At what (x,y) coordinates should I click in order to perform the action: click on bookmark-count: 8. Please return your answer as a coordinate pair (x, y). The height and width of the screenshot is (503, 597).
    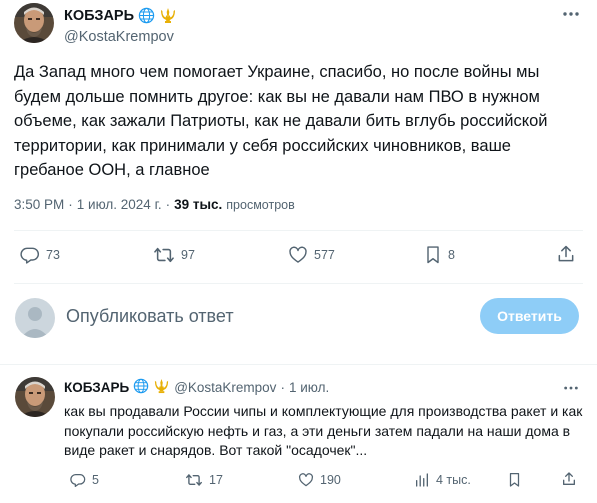
    Looking at the image, I should click on (451, 255).